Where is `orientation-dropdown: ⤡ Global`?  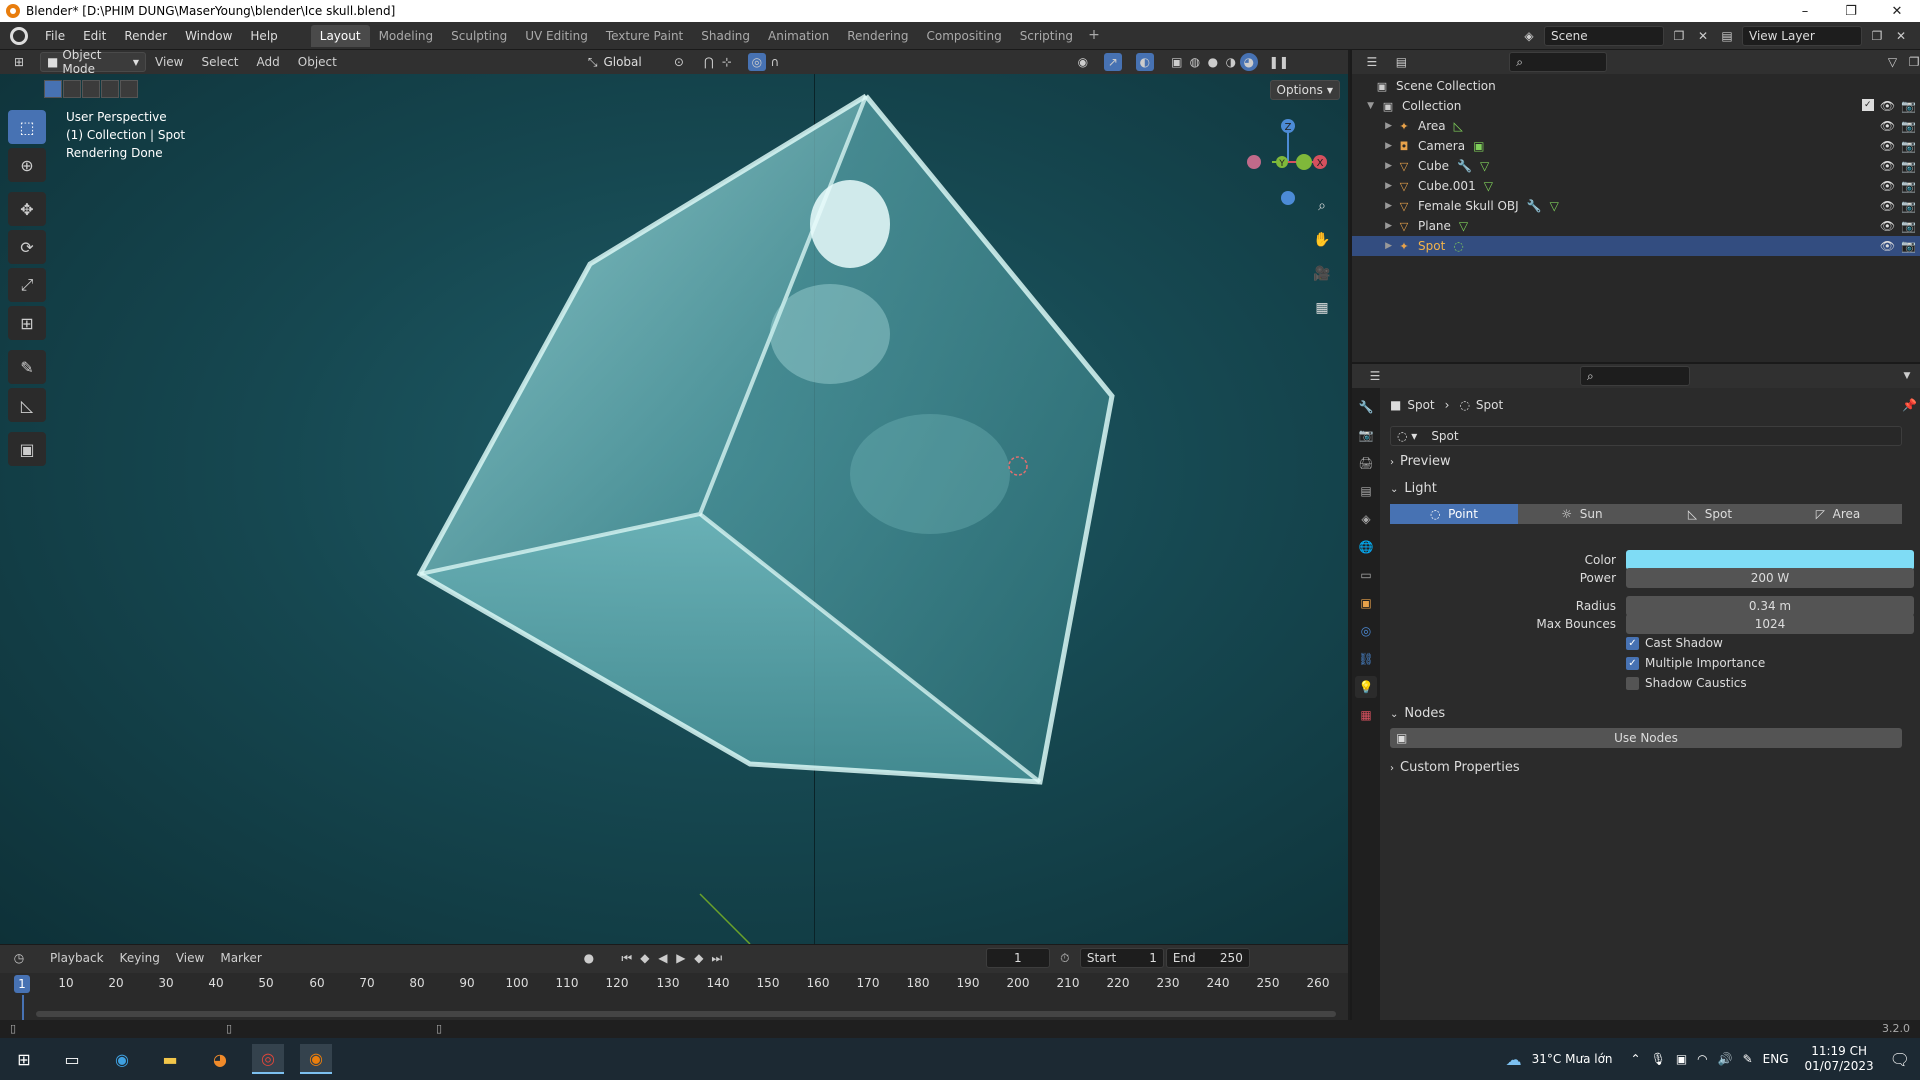
orientation-dropdown: ⤡ Global is located at coordinates (620, 62).